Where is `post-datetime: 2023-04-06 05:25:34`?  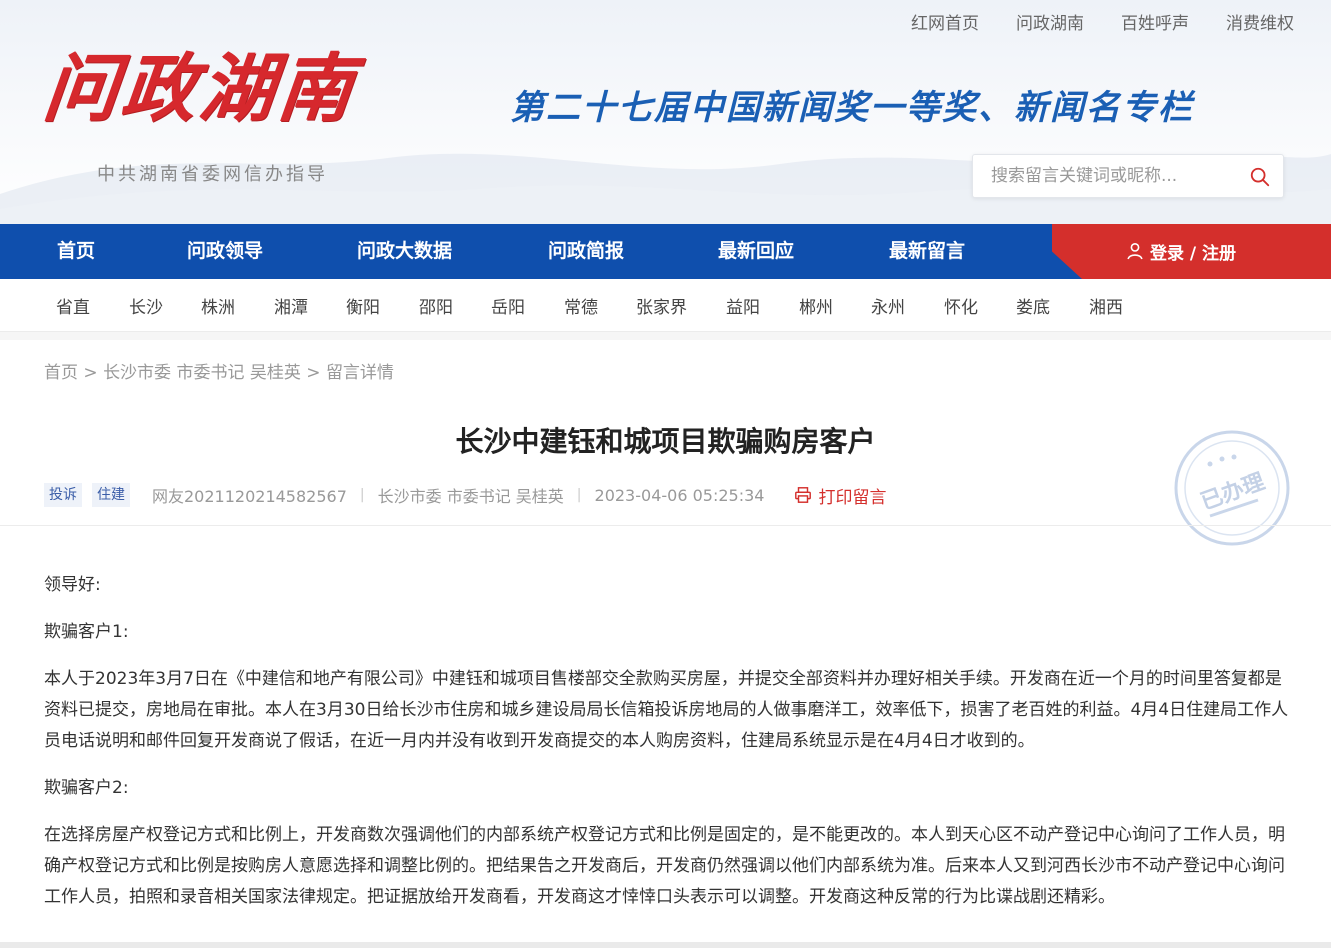
post-datetime: 2023-04-06 05:25:34 is located at coordinates (679, 495).